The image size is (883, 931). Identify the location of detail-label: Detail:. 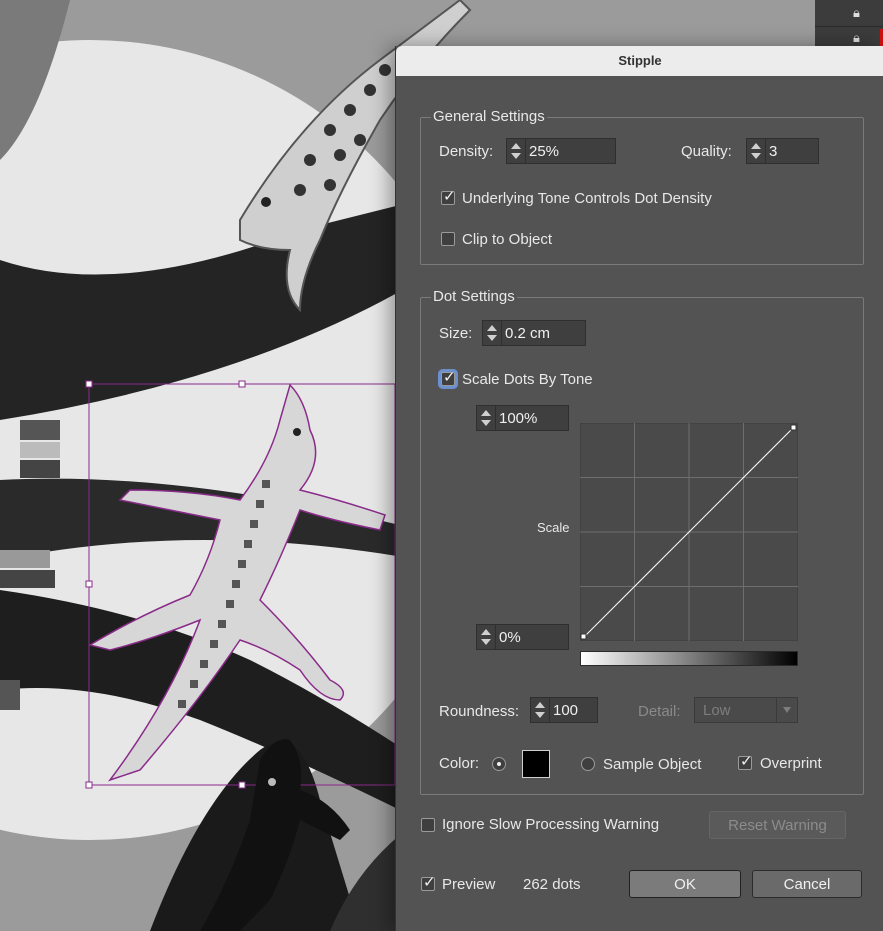
(659, 711).